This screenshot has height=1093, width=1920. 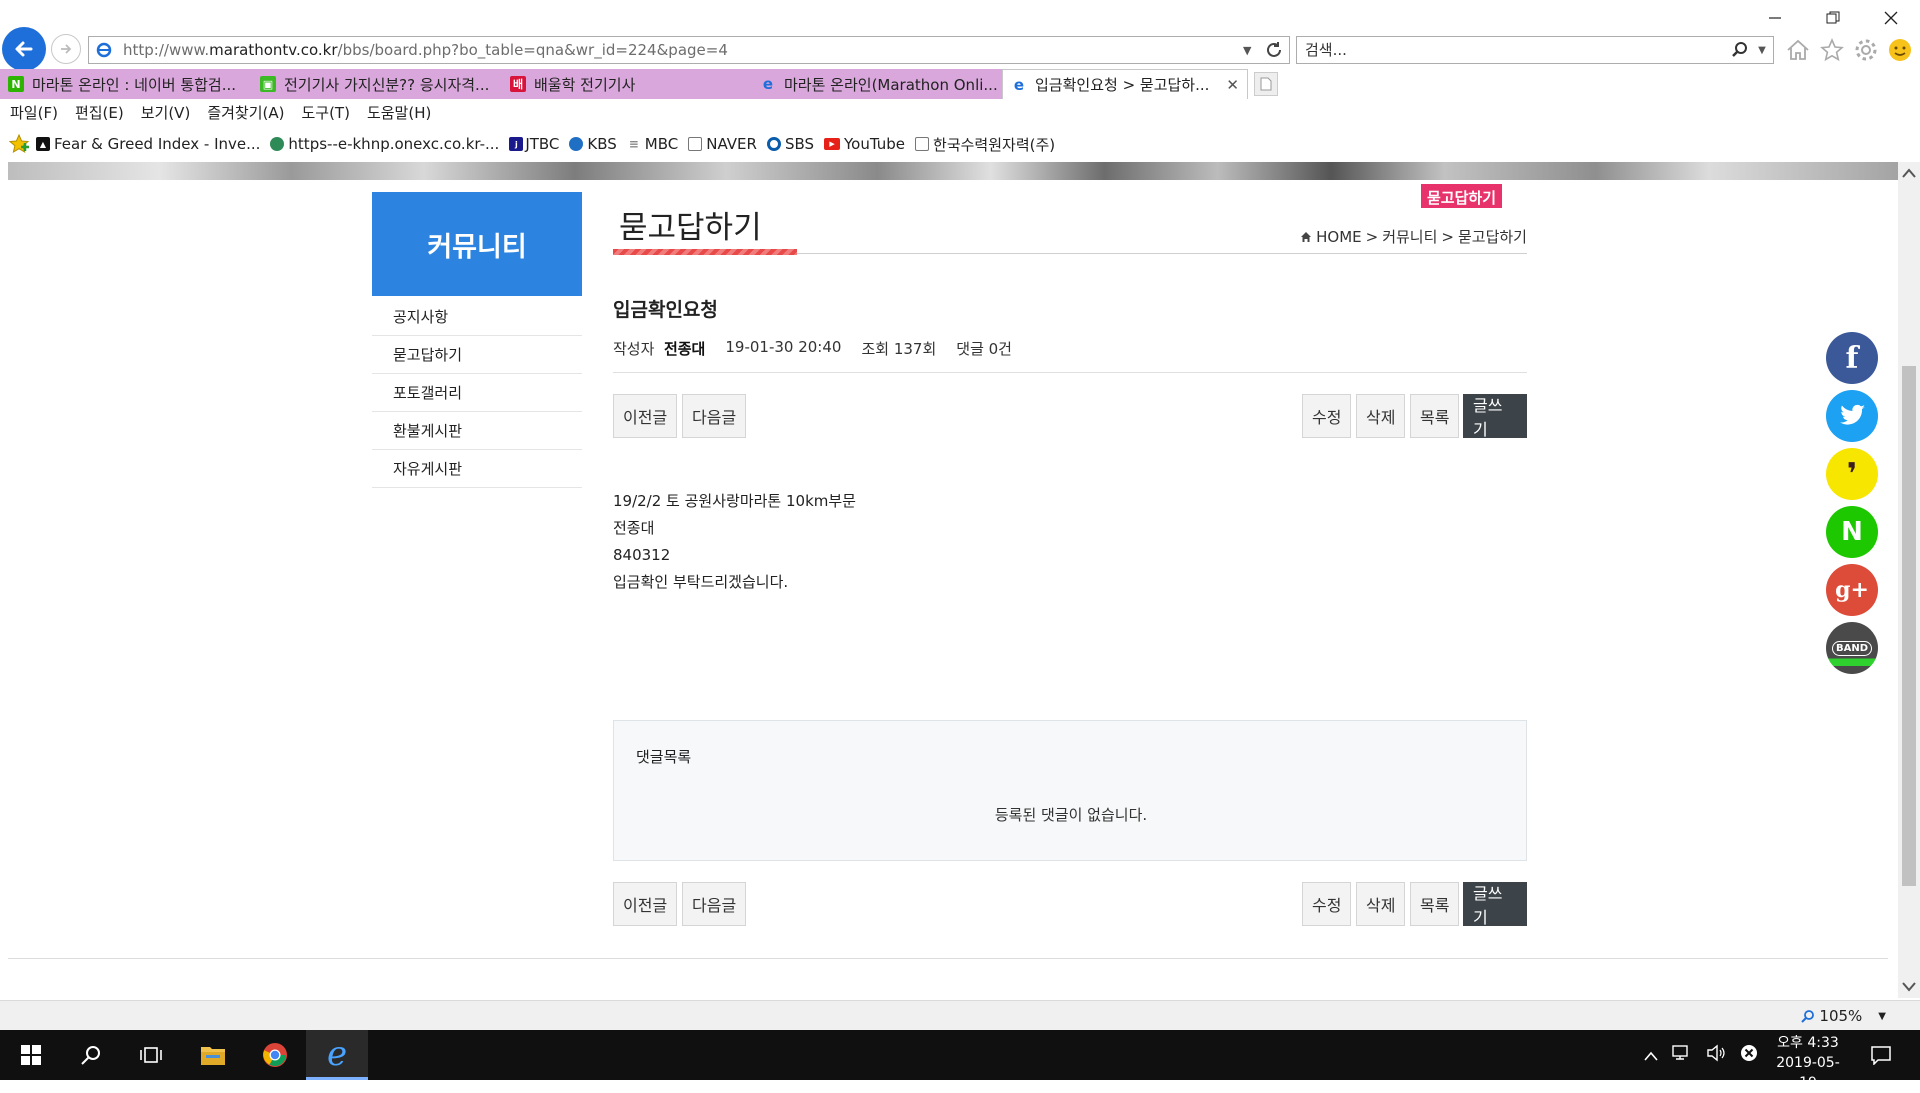 What do you see at coordinates (534, 144) in the screenshot?
I see `favorite-jtbc: j JTBC` at bounding box center [534, 144].